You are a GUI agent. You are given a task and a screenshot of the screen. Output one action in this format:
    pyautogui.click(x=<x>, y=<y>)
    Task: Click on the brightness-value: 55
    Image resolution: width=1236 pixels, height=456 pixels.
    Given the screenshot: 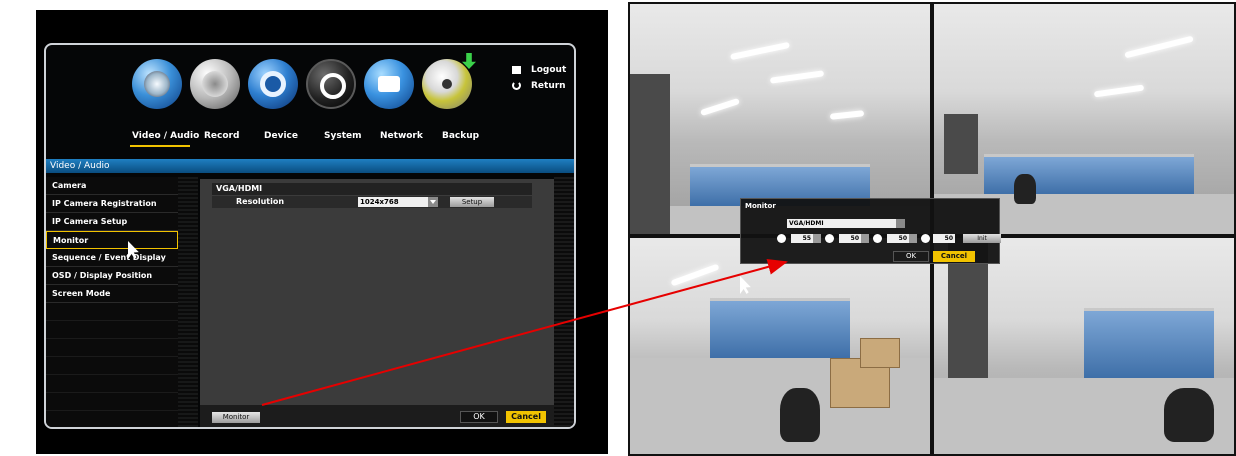 What is the action you would take?
    pyautogui.click(x=802, y=238)
    